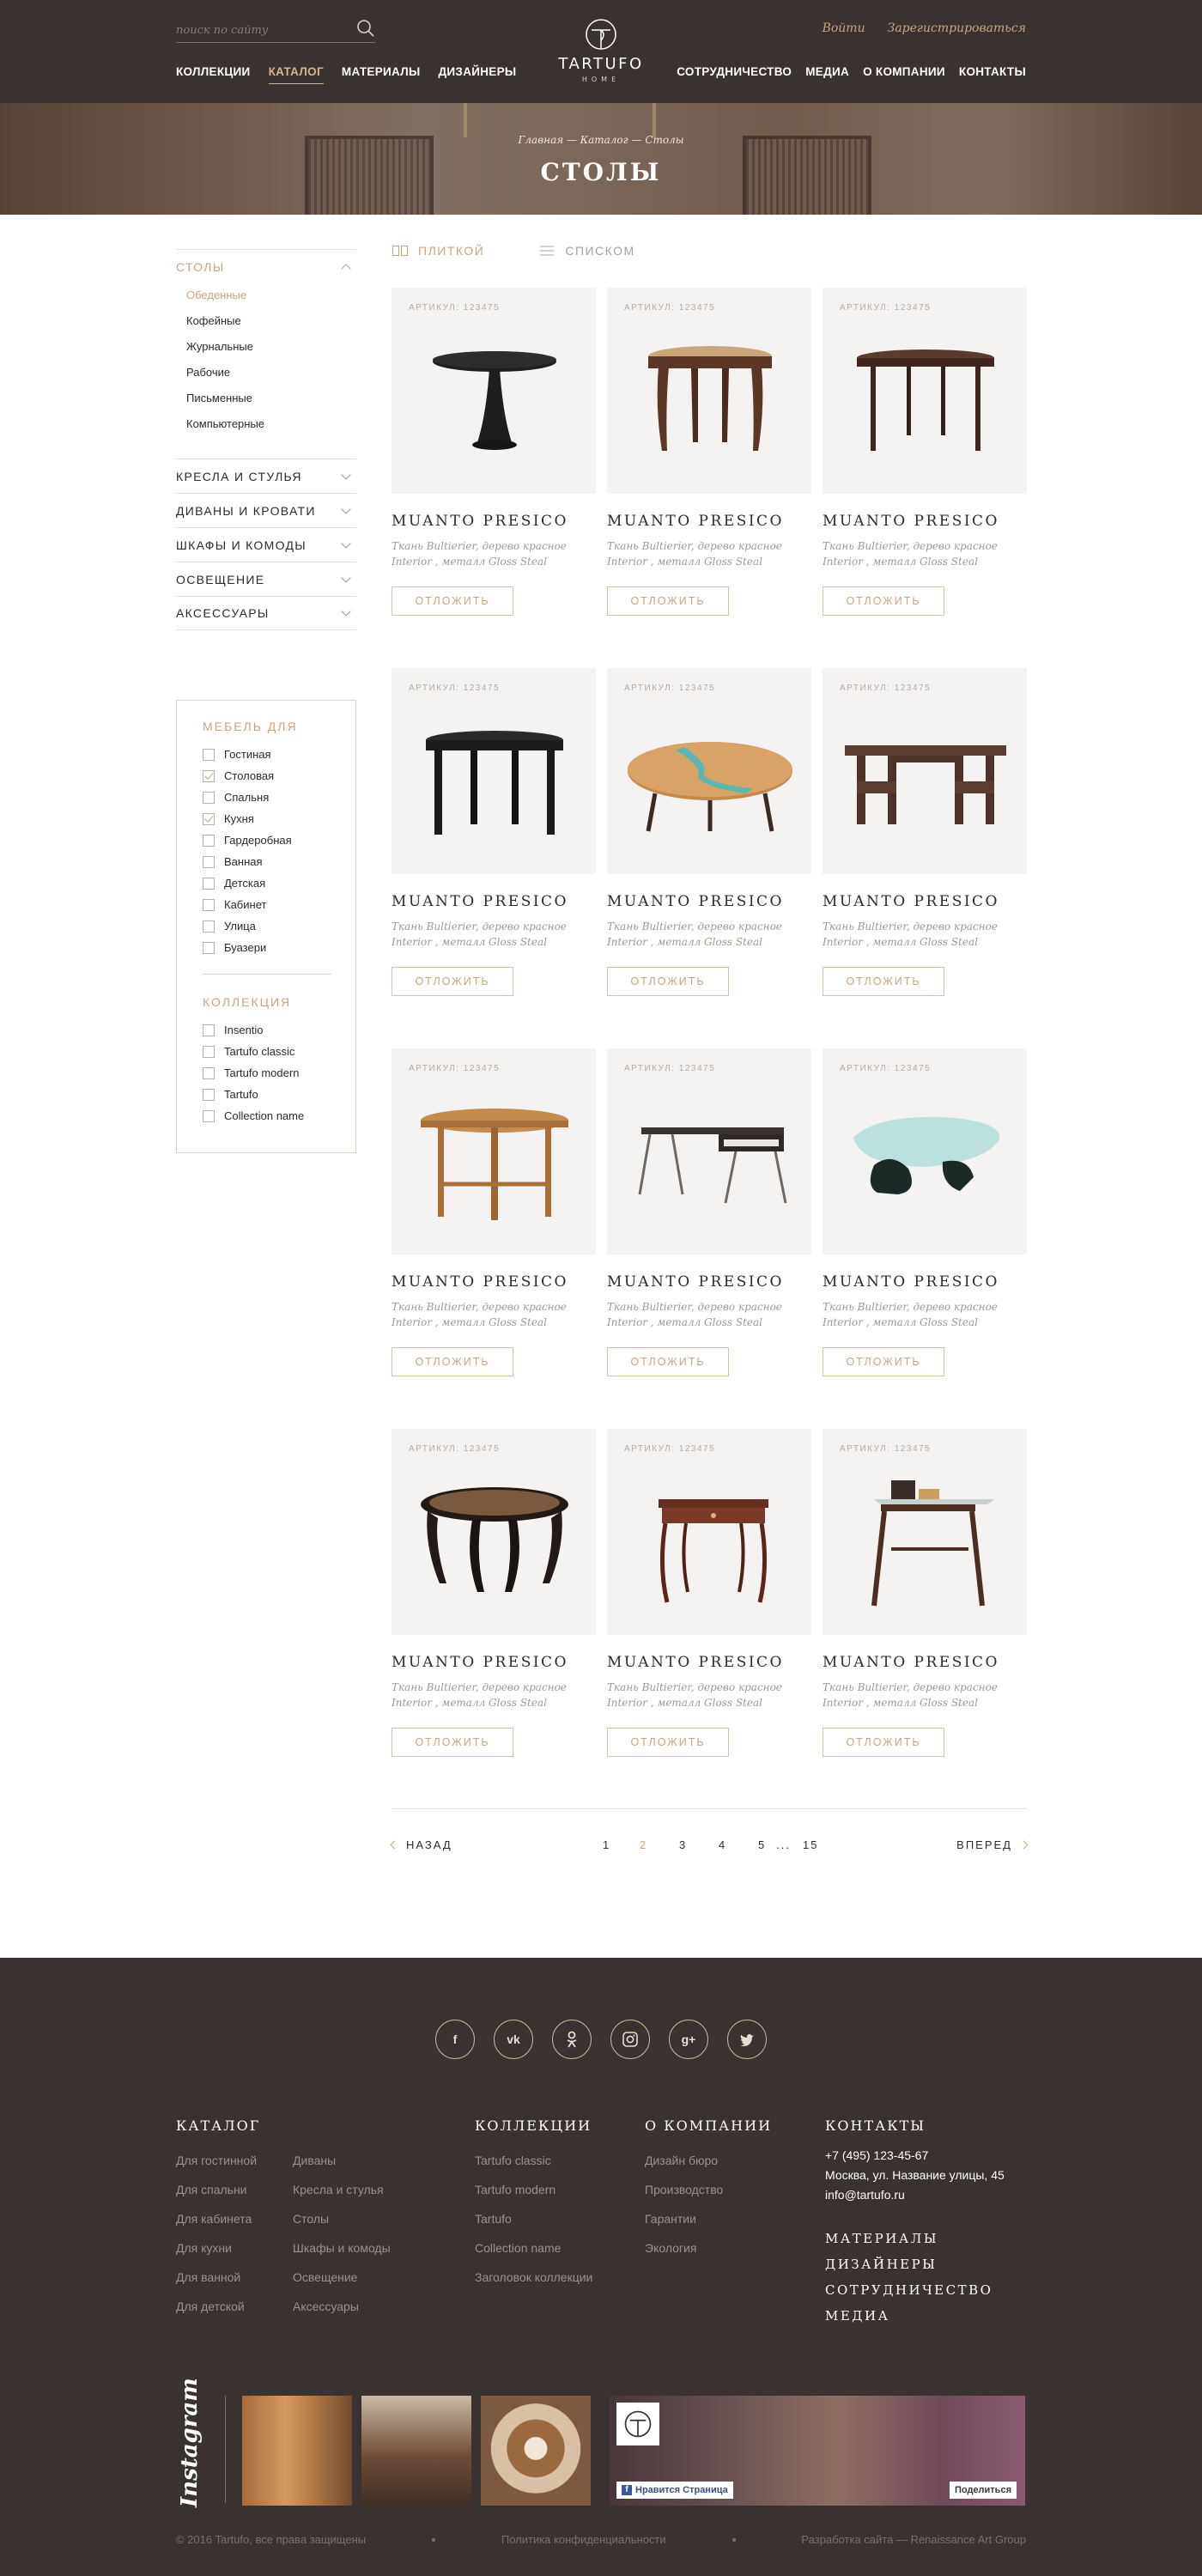  Describe the element at coordinates (271, 327) in the screenshot. I see `subcategory-coffee: Кофейные` at that location.